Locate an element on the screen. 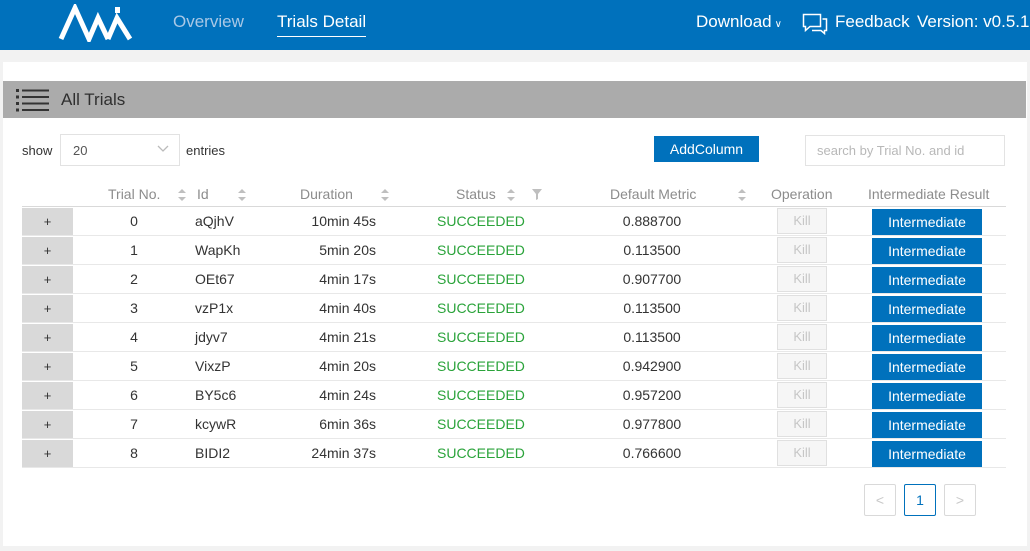 The image size is (1030, 551). pagination-prev-button: < is located at coordinates (880, 500).